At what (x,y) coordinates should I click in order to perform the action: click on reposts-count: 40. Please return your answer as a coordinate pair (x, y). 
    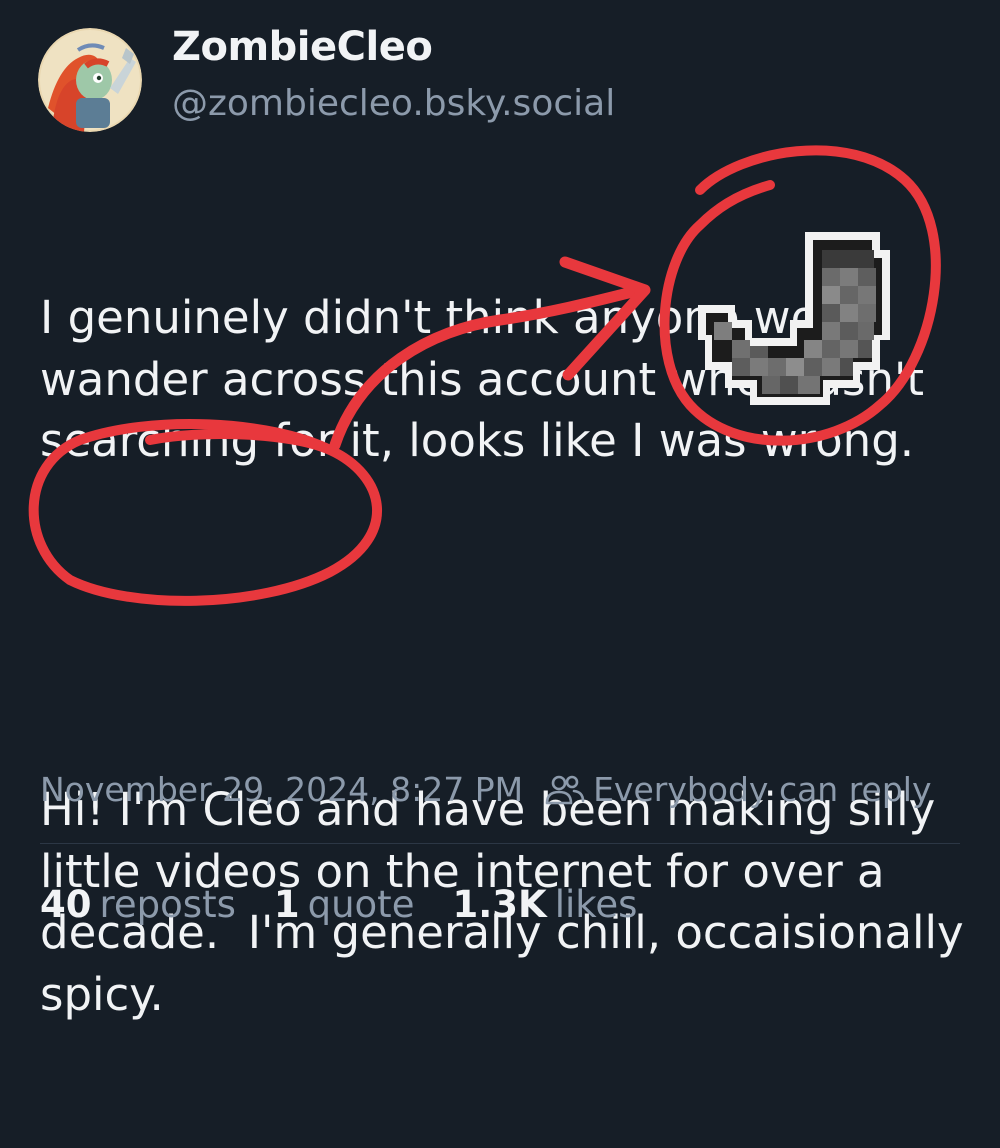
    Looking at the image, I should click on (66, 904).